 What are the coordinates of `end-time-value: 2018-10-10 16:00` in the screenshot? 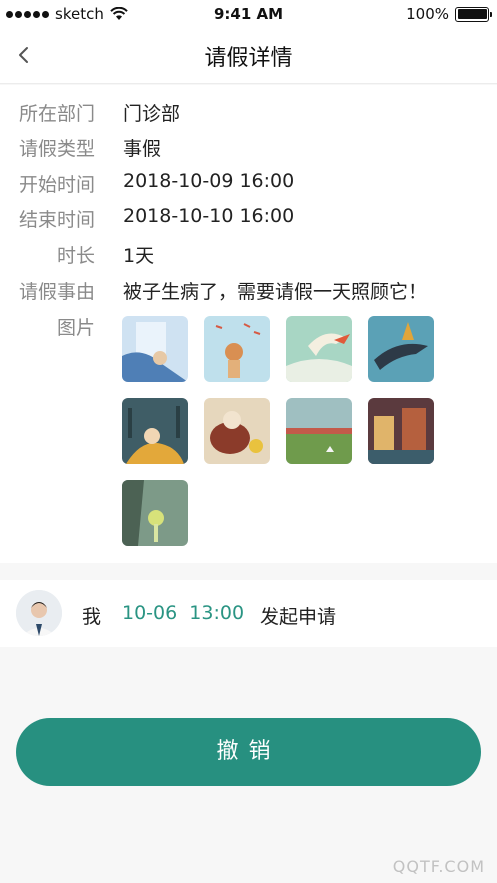 It's located at (209, 216).